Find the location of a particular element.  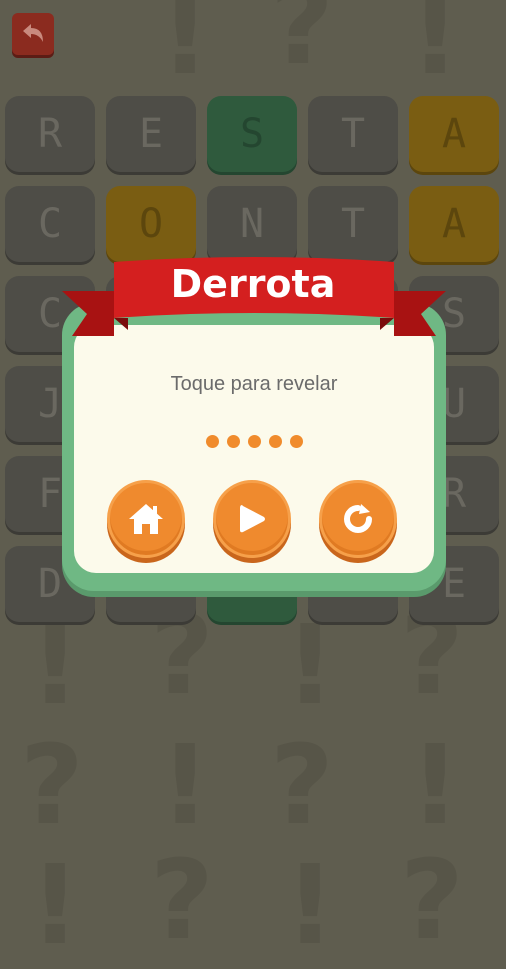

board-tile: O is located at coordinates (151, 224).